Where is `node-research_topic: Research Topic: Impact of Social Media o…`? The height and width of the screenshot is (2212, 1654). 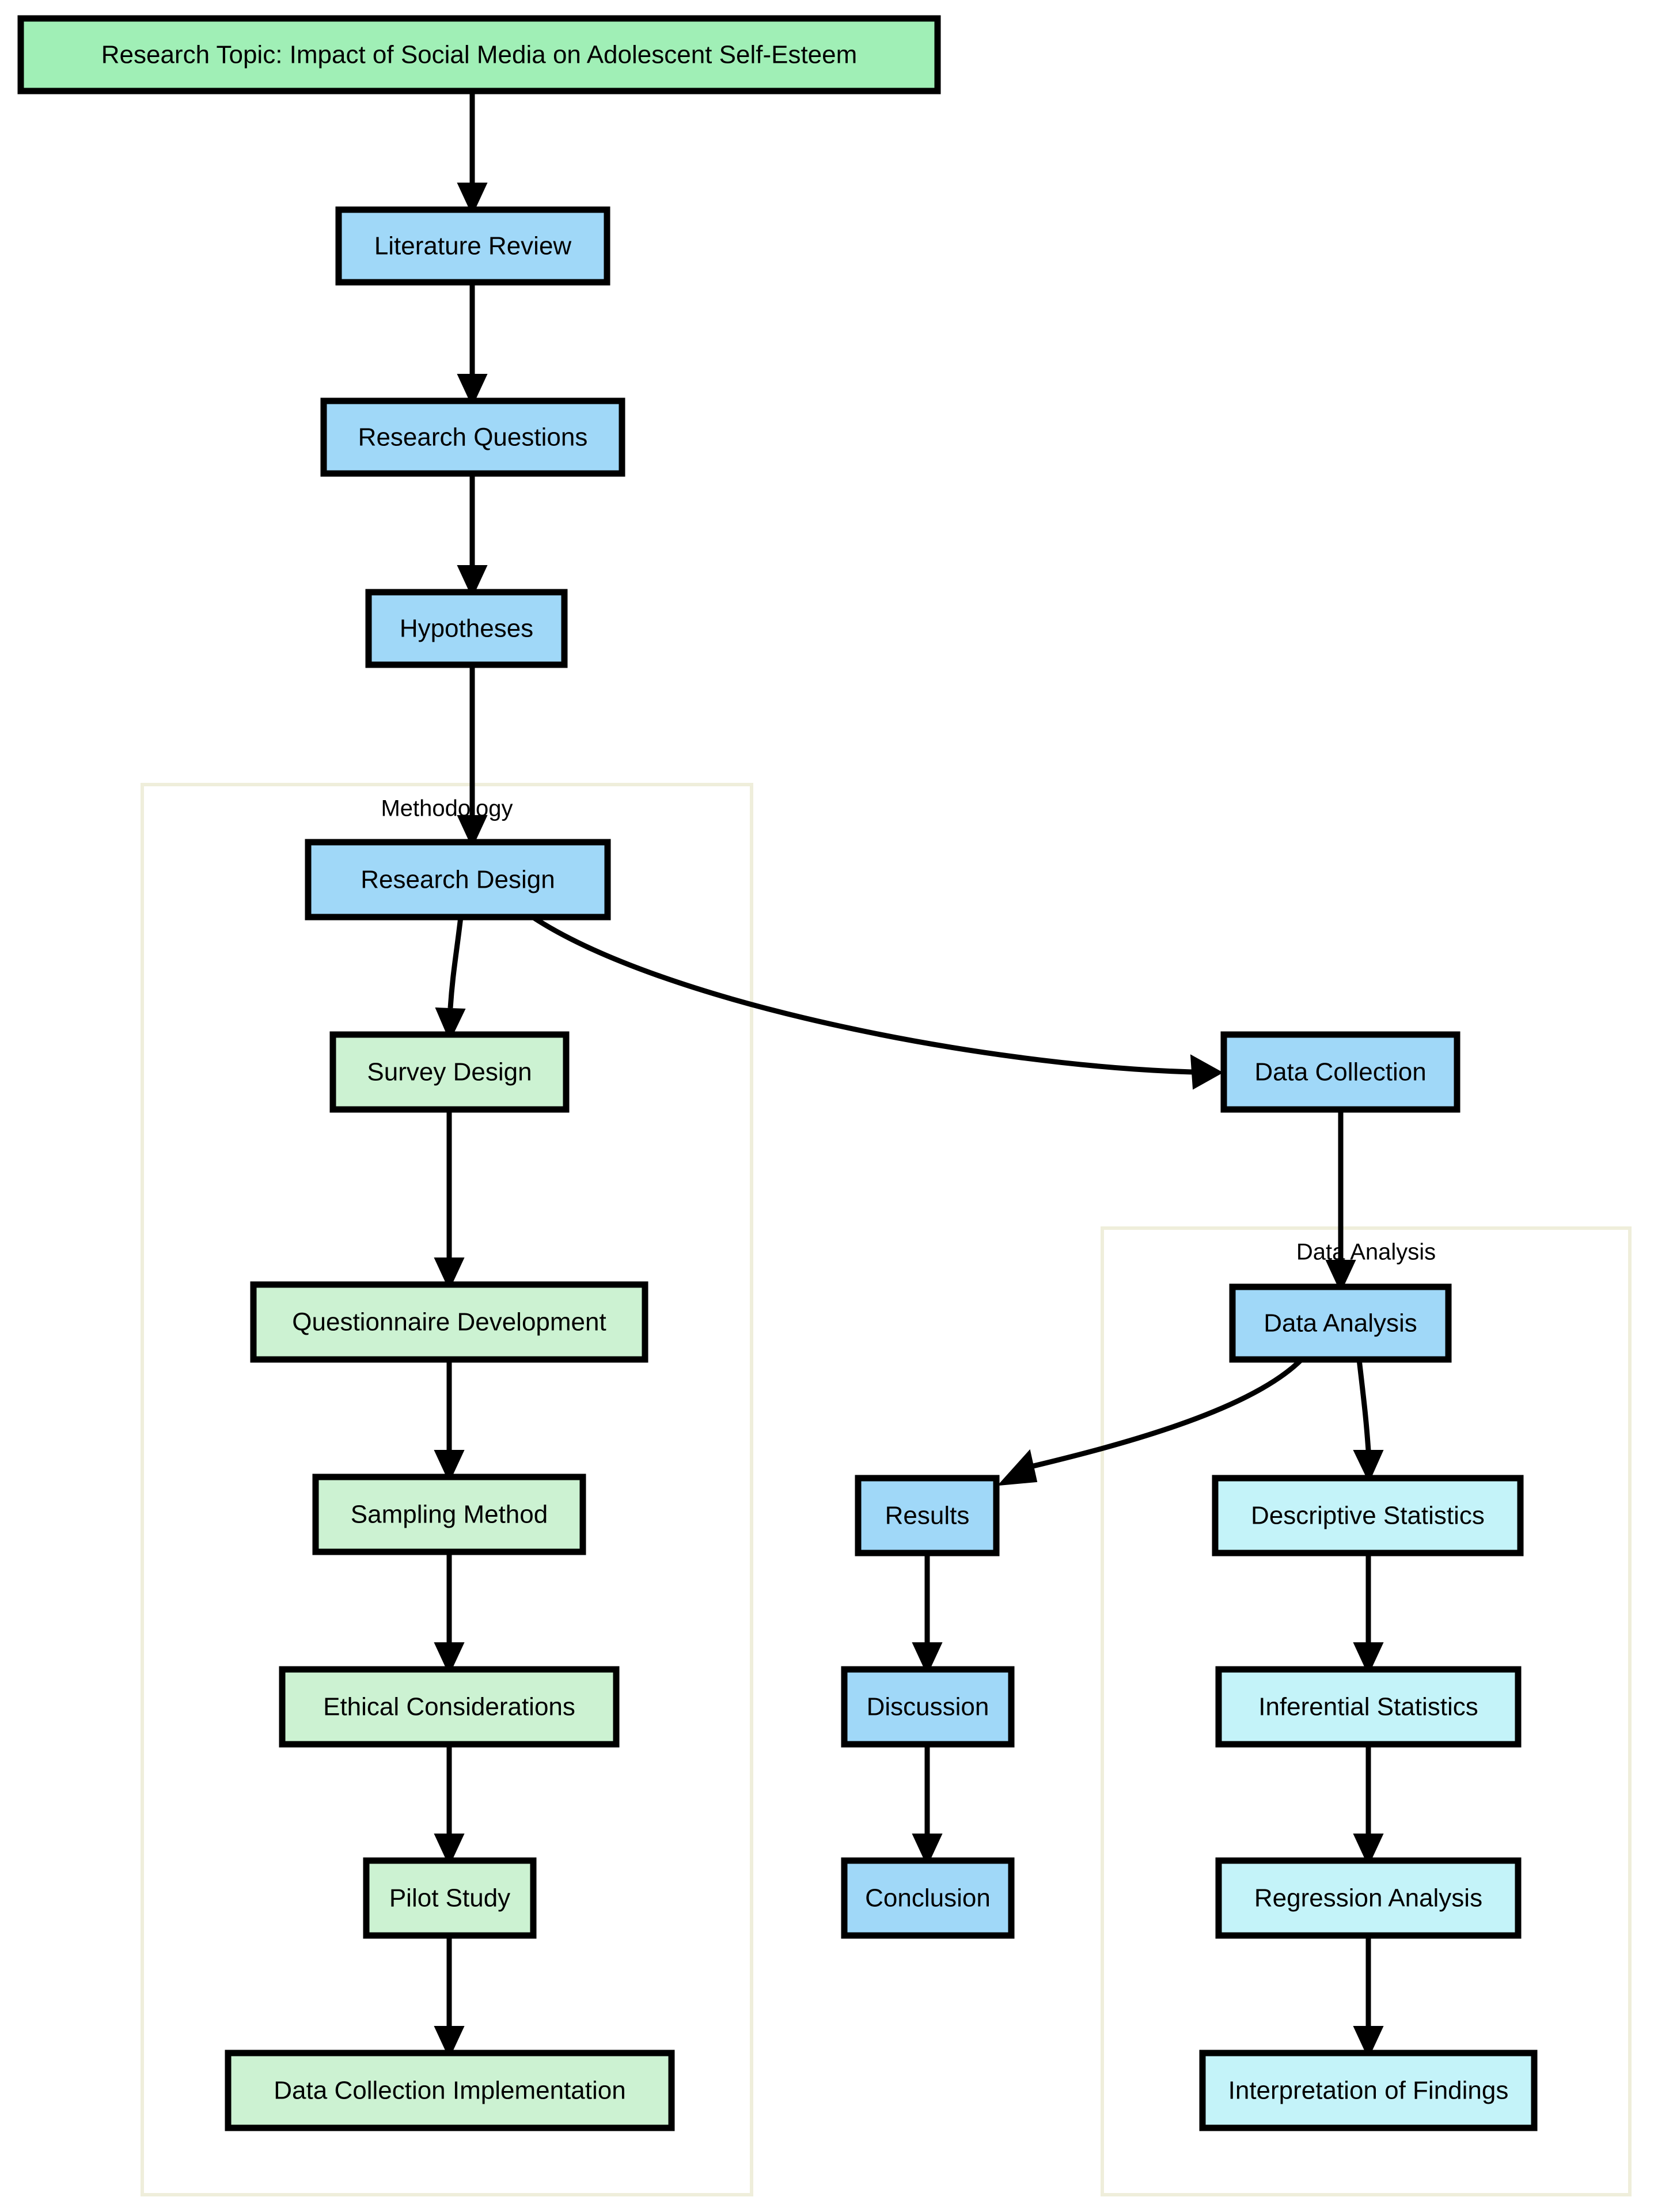 node-research_topic: Research Topic: Impact of Social Media o… is located at coordinates (479, 54).